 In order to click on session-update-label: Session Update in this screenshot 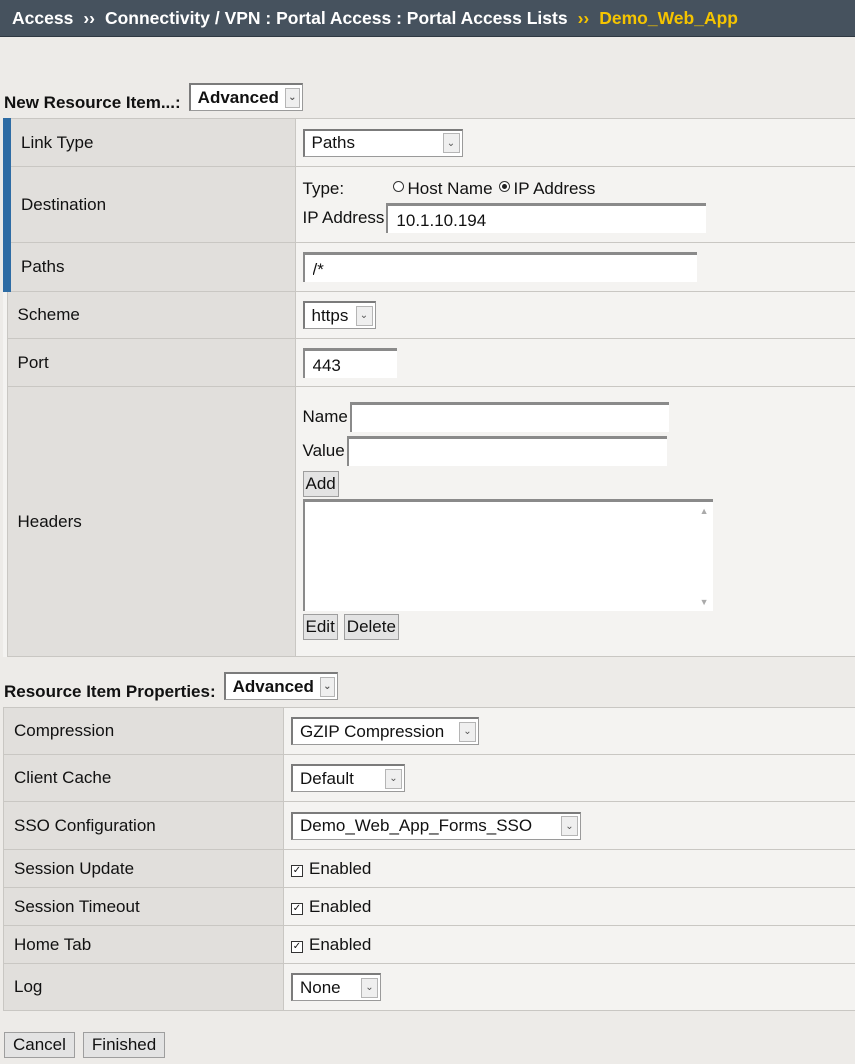, I will do `click(143, 868)`.